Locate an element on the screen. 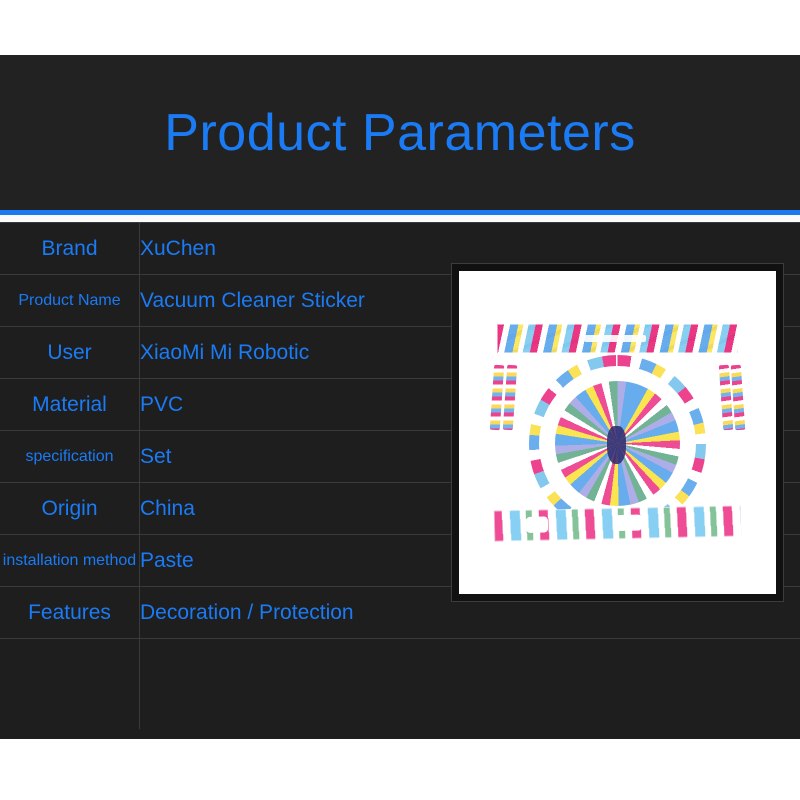 This screenshot has width=800, height=800. table-row-empty is located at coordinates (400, 683).